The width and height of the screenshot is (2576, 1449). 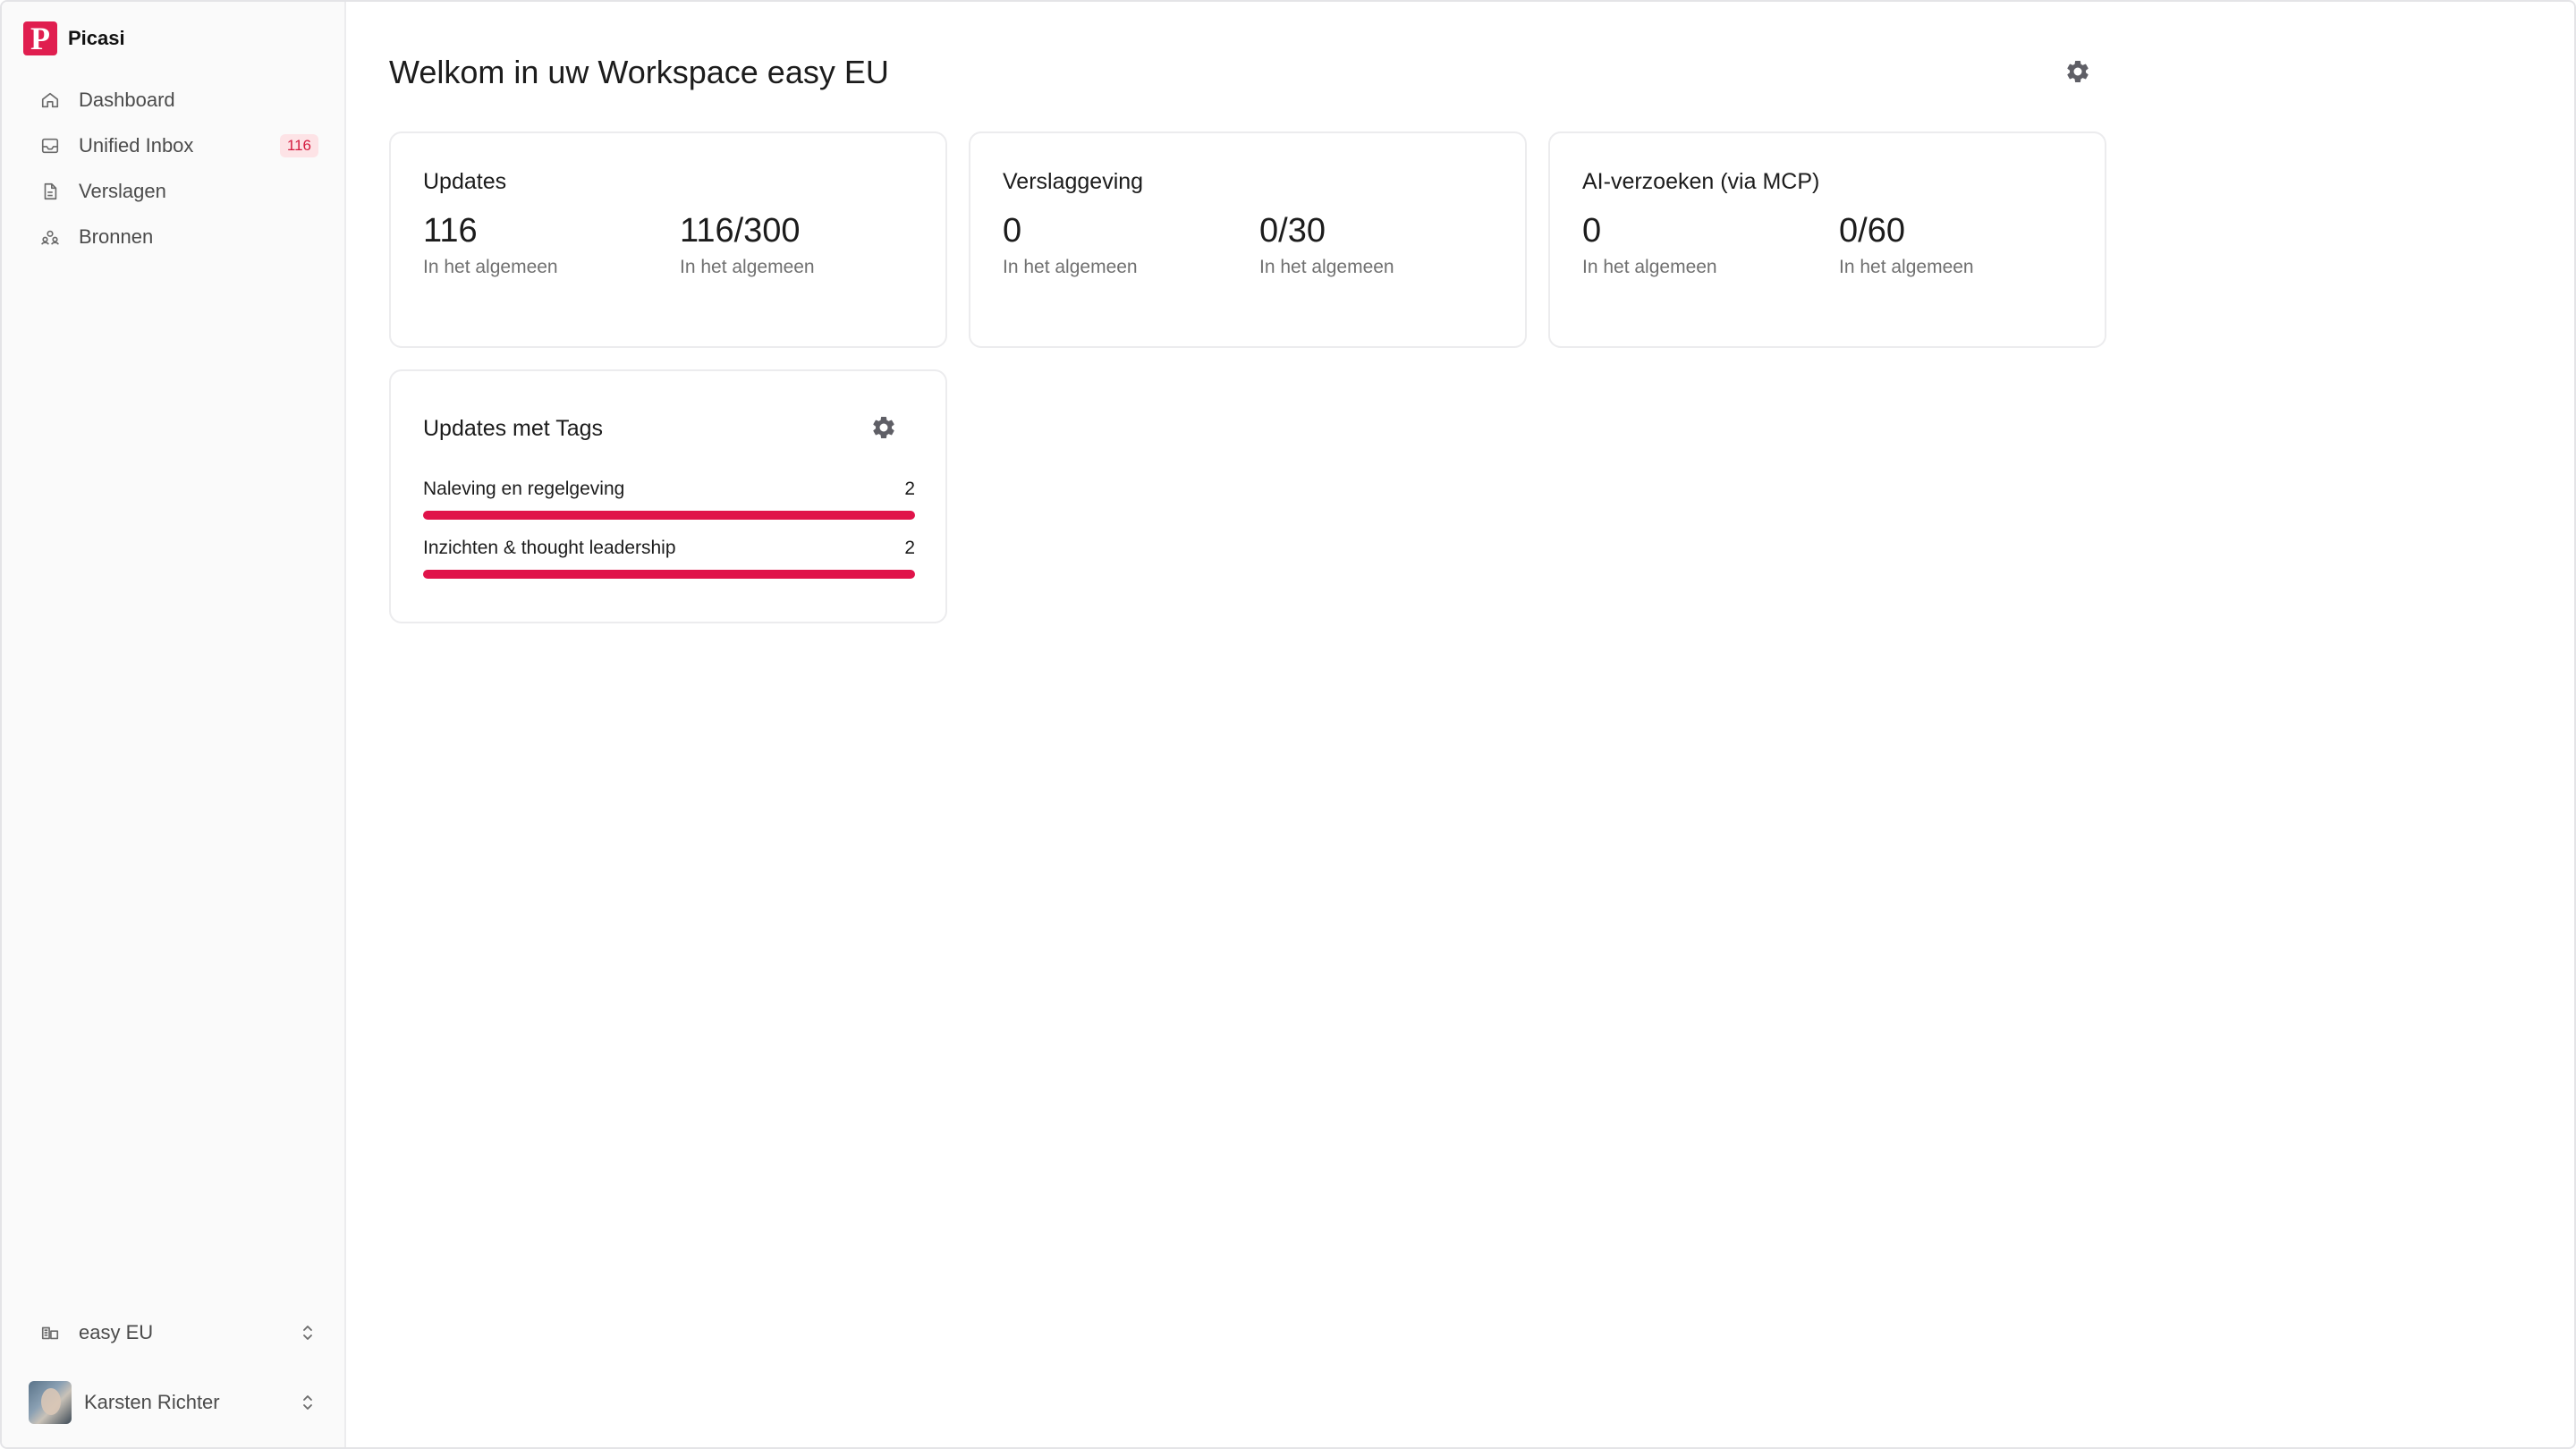 What do you see at coordinates (1292, 231) in the screenshot?
I see `stat-value: 0/30` at bounding box center [1292, 231].